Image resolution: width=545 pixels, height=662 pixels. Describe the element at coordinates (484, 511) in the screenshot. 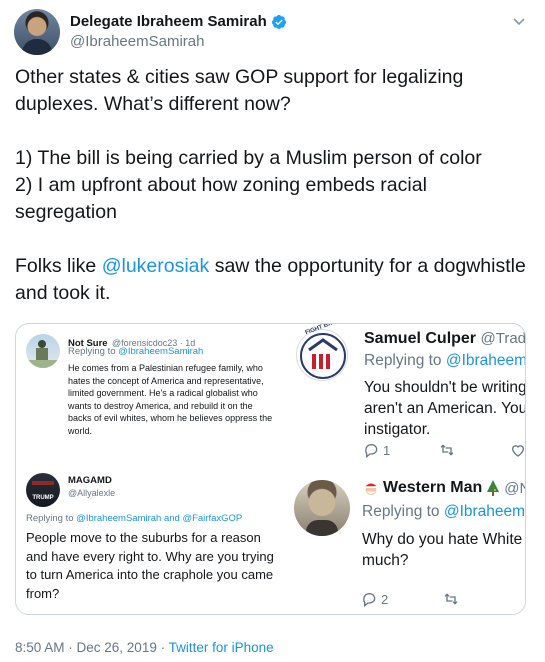

I see `replying-mention: @Ibraheem` at that location.